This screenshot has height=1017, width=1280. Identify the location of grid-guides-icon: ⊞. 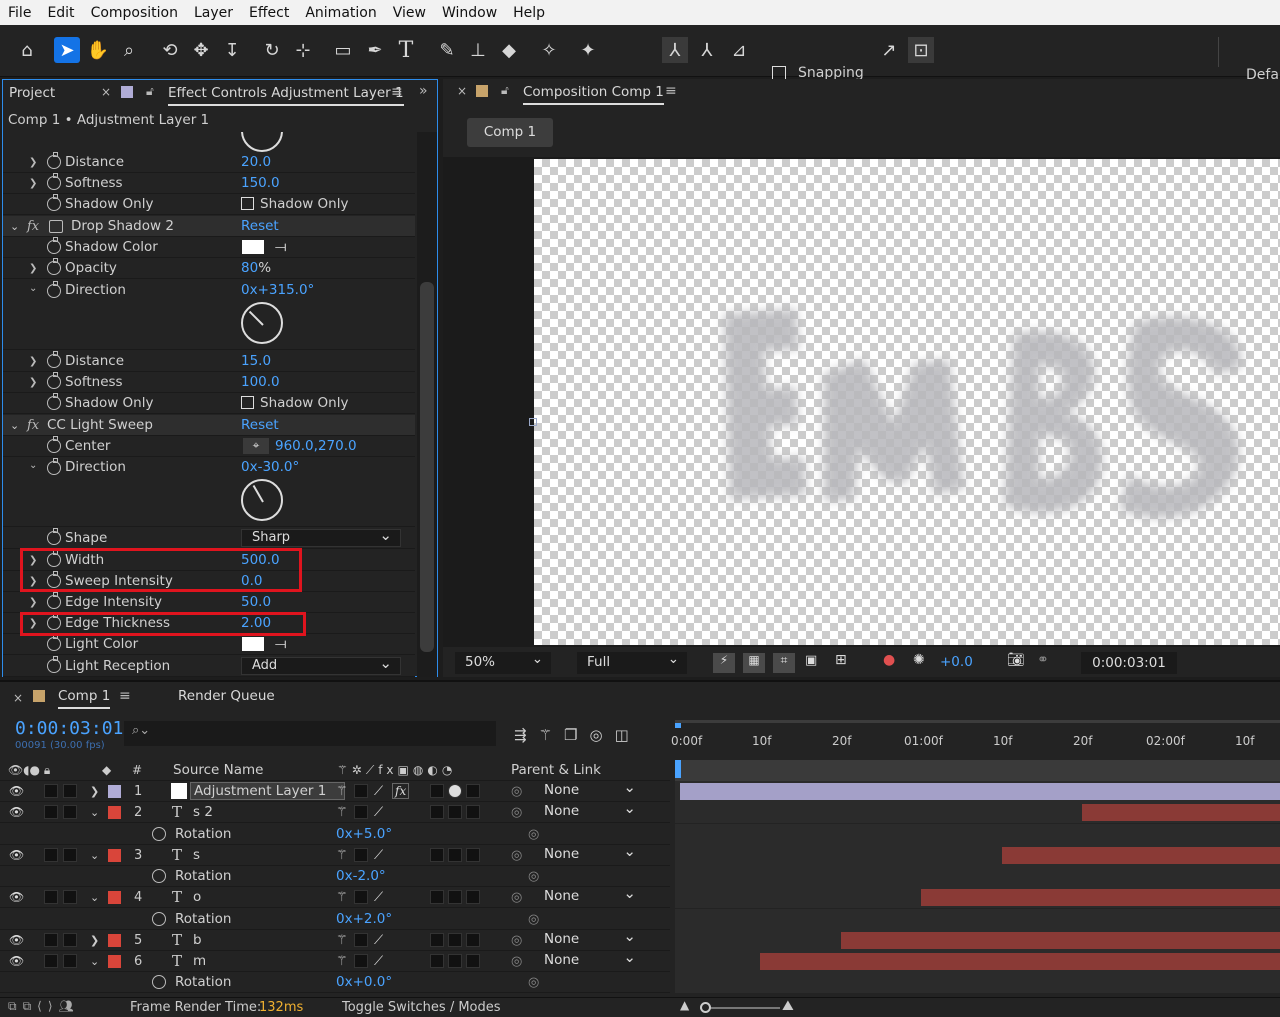
(841, 660).